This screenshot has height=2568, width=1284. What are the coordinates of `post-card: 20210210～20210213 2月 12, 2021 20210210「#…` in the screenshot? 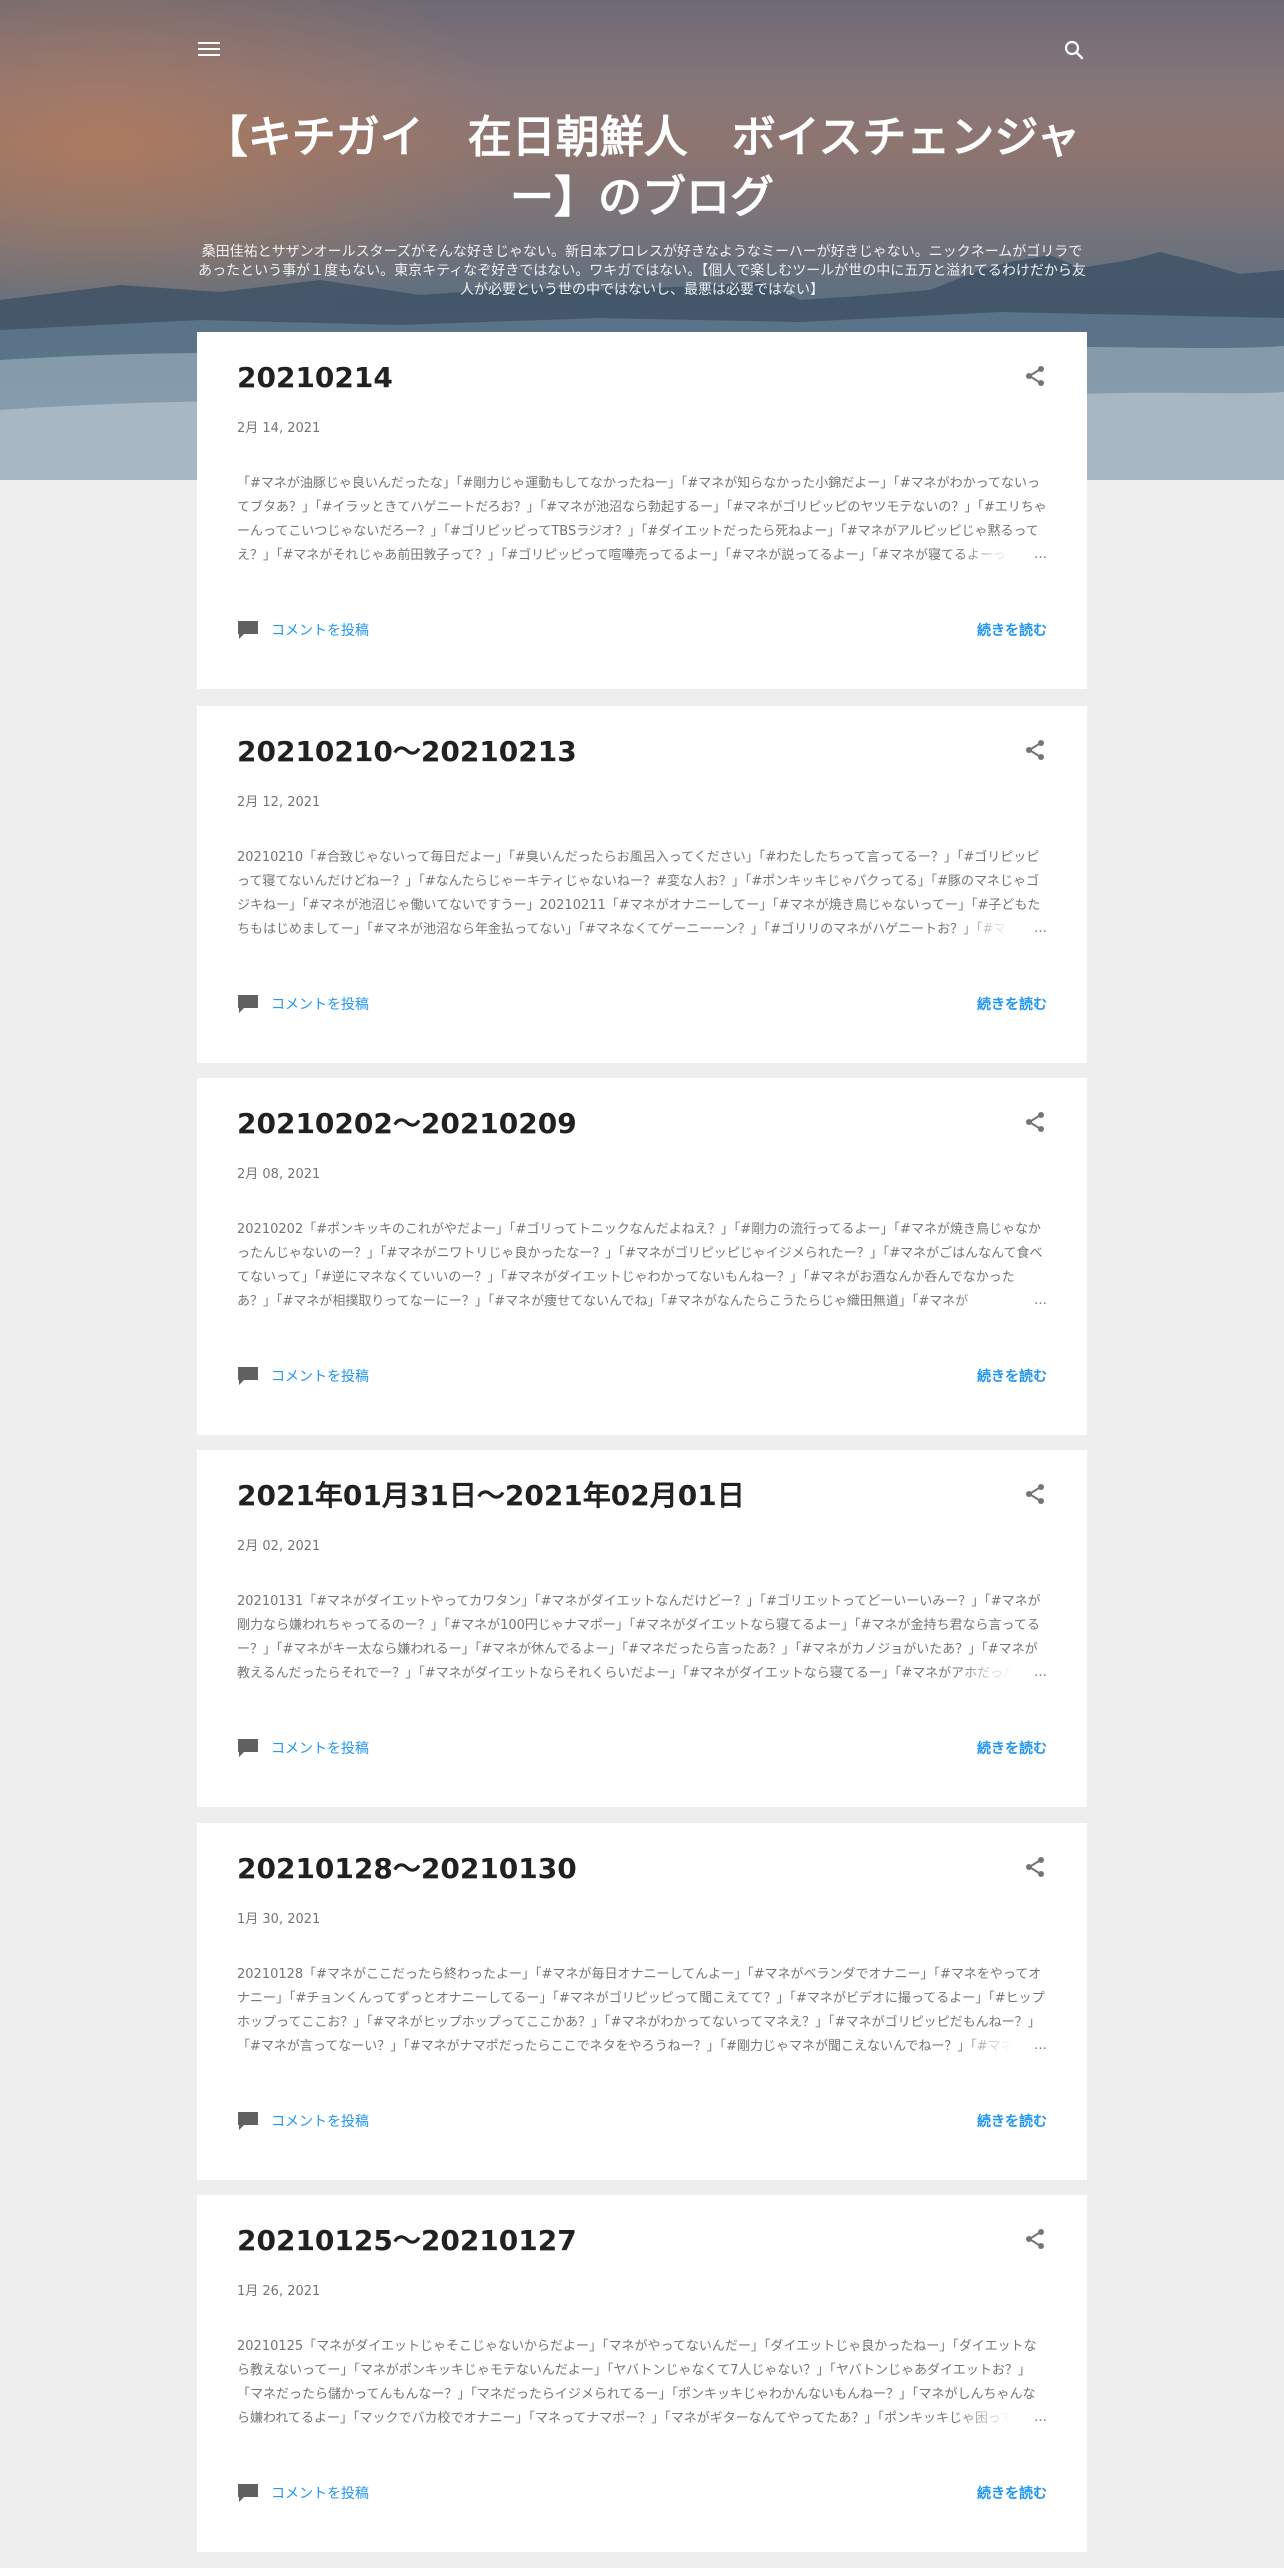 It's located at (642, 884).